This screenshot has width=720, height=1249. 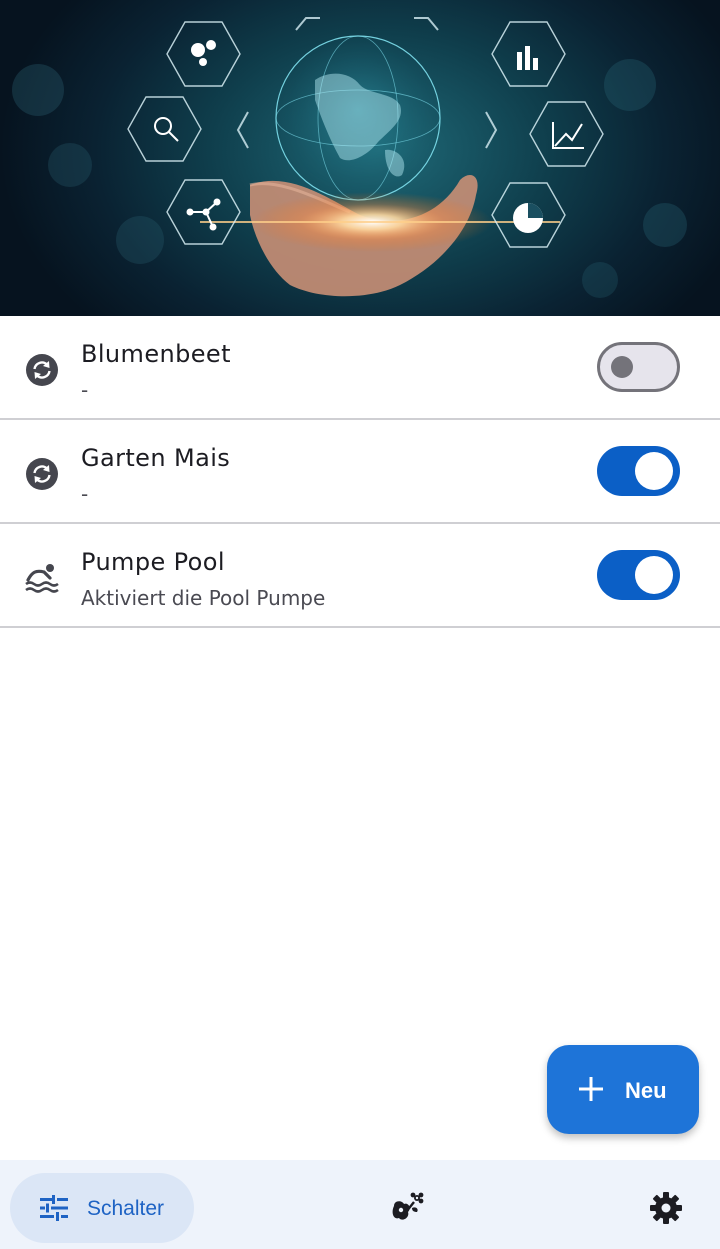 I want to click on swimming-icon, so click(x=42, y=578).